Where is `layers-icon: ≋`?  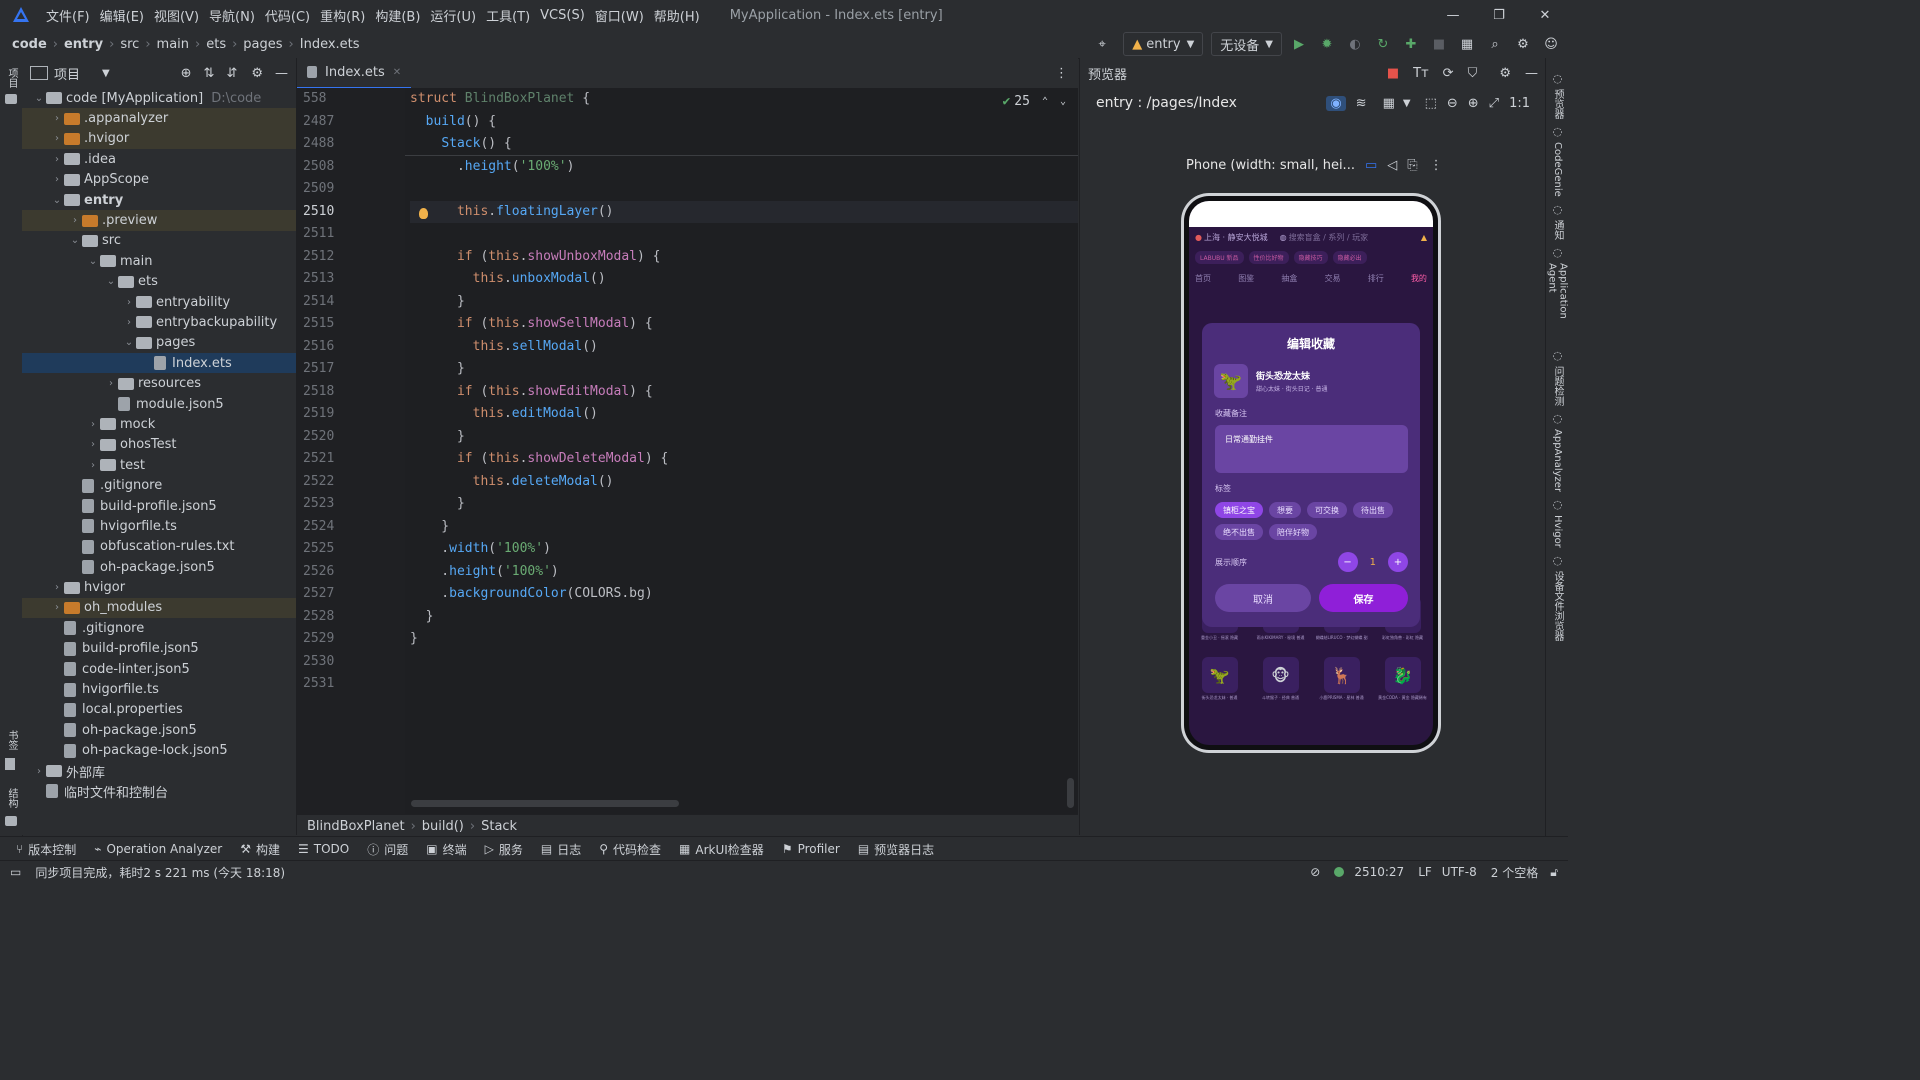 layers-icon: ≋ is located at coordinates (1361, 103).